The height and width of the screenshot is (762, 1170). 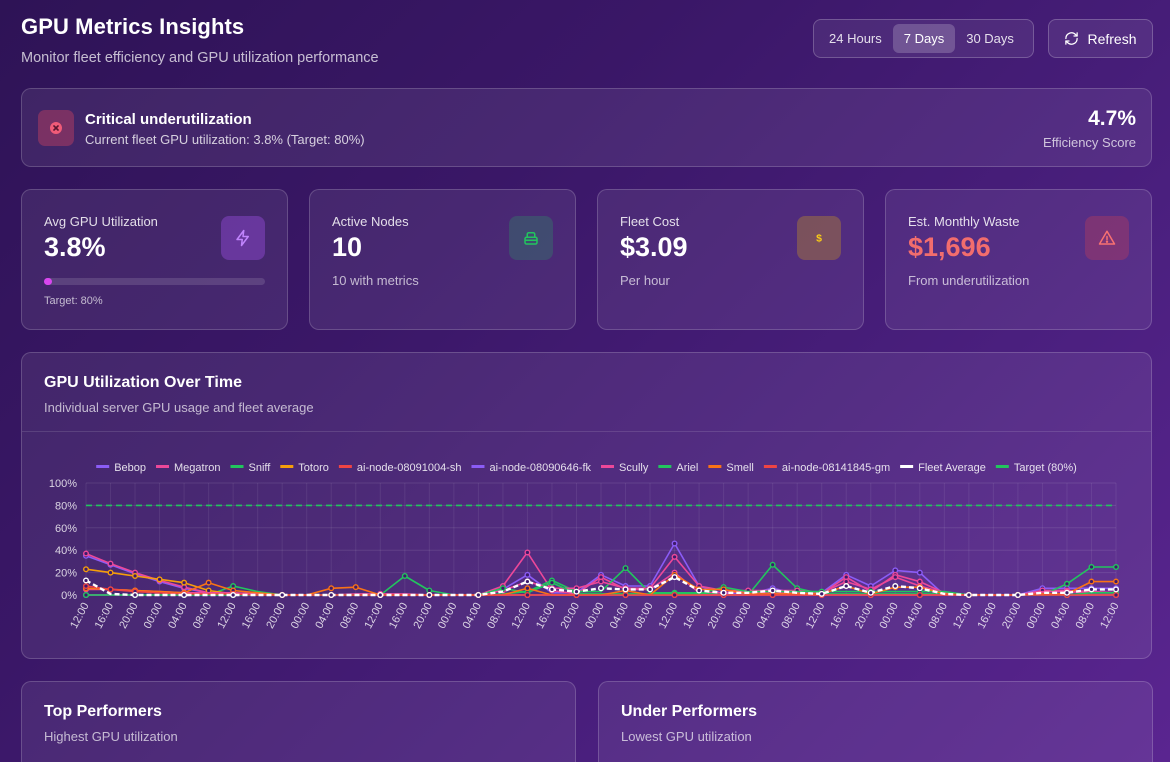 I want to click on legend-label: Fleet Average, so click(x=952, y=468).